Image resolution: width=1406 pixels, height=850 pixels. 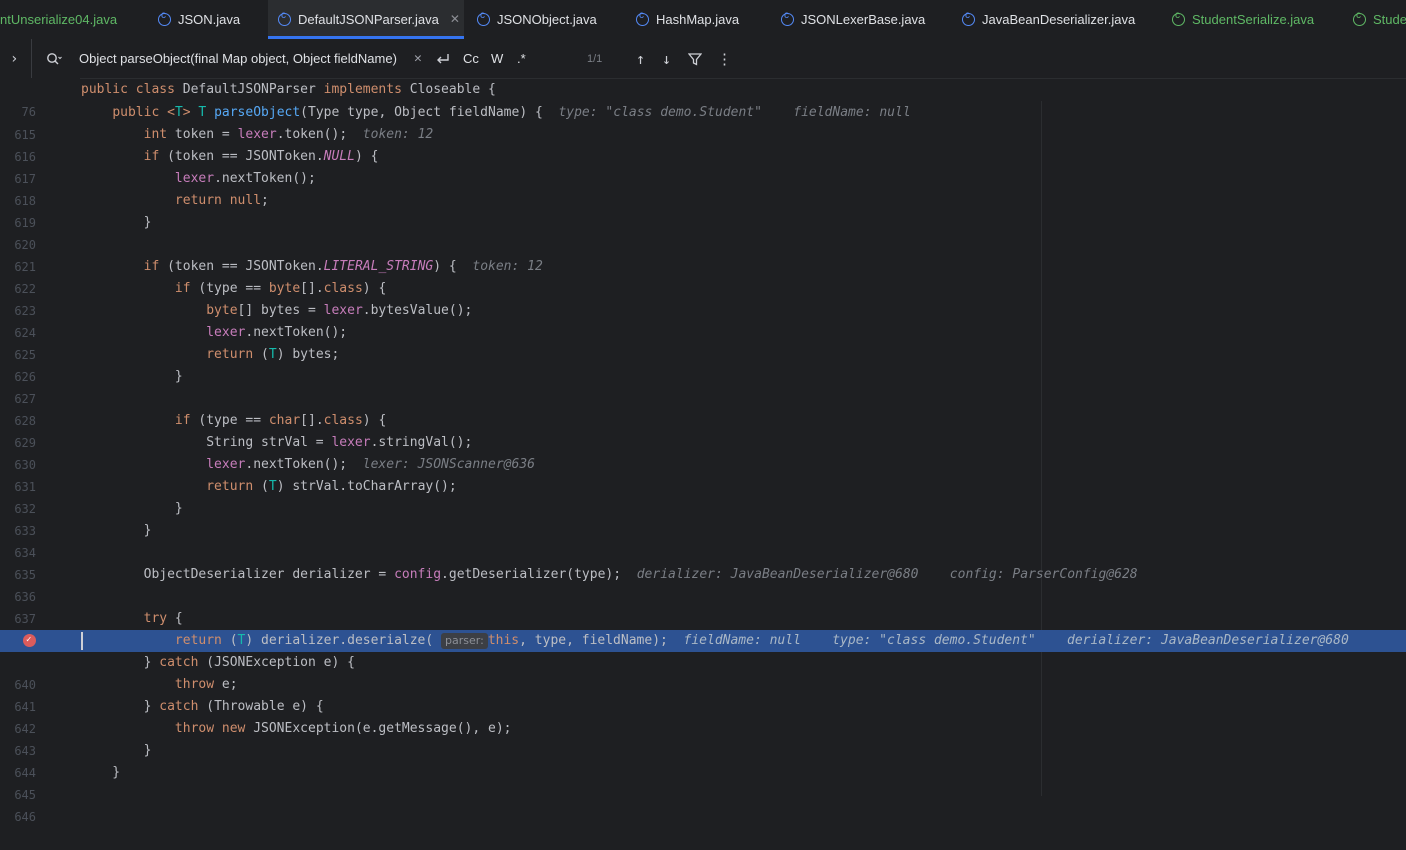 I want to click on code-line: 637, so click(x=703, y=606).